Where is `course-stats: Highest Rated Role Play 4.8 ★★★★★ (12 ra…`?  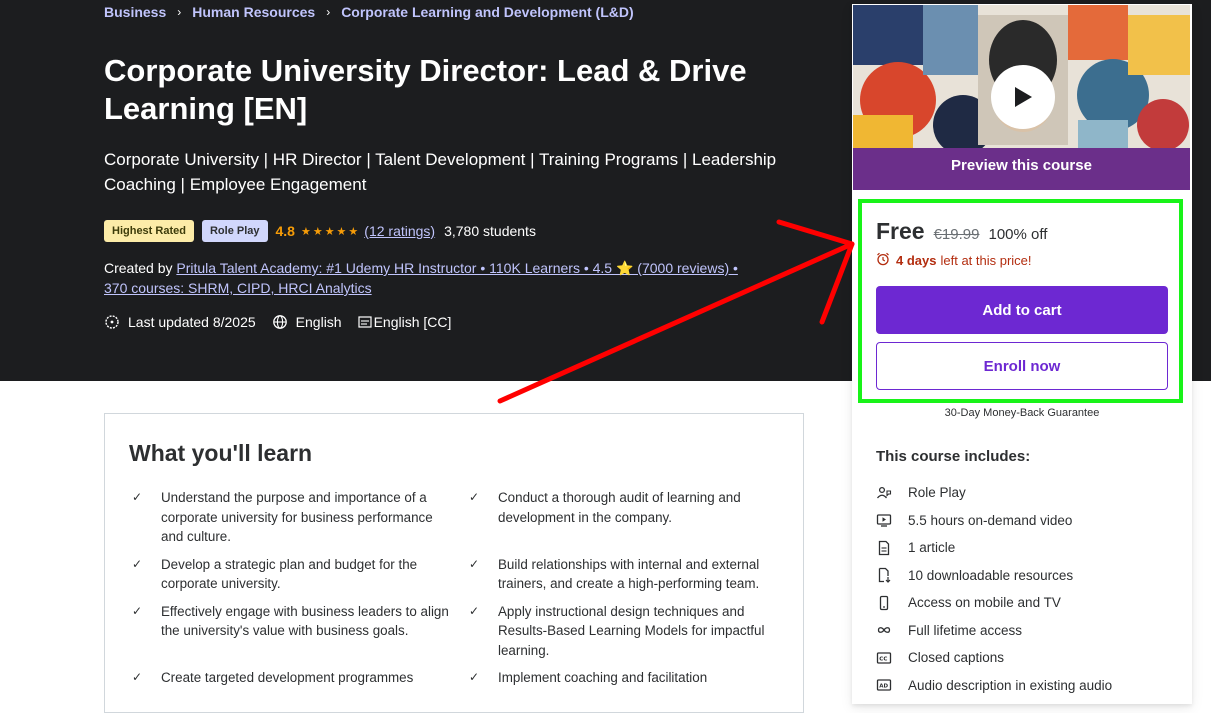 course-stats: Highest Rated Role Play 4.8 ★★★★★ (12 ra… is located at coordinates (320, 231).